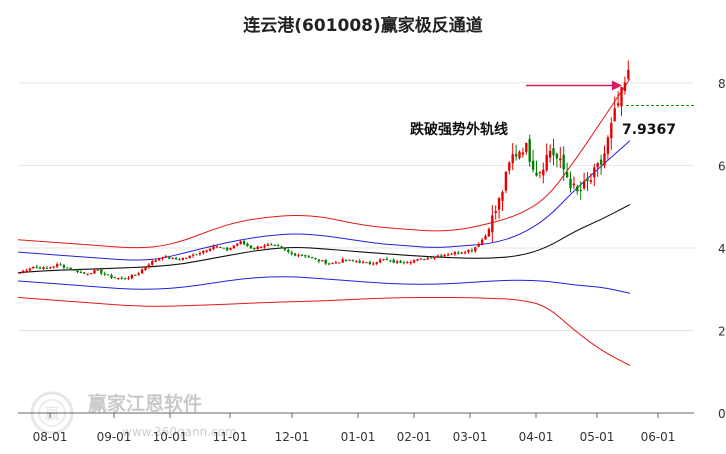  Describe the element at coordinates (658, 437) in the screenshot. I see `x-tick-label: 06-01` at that location.